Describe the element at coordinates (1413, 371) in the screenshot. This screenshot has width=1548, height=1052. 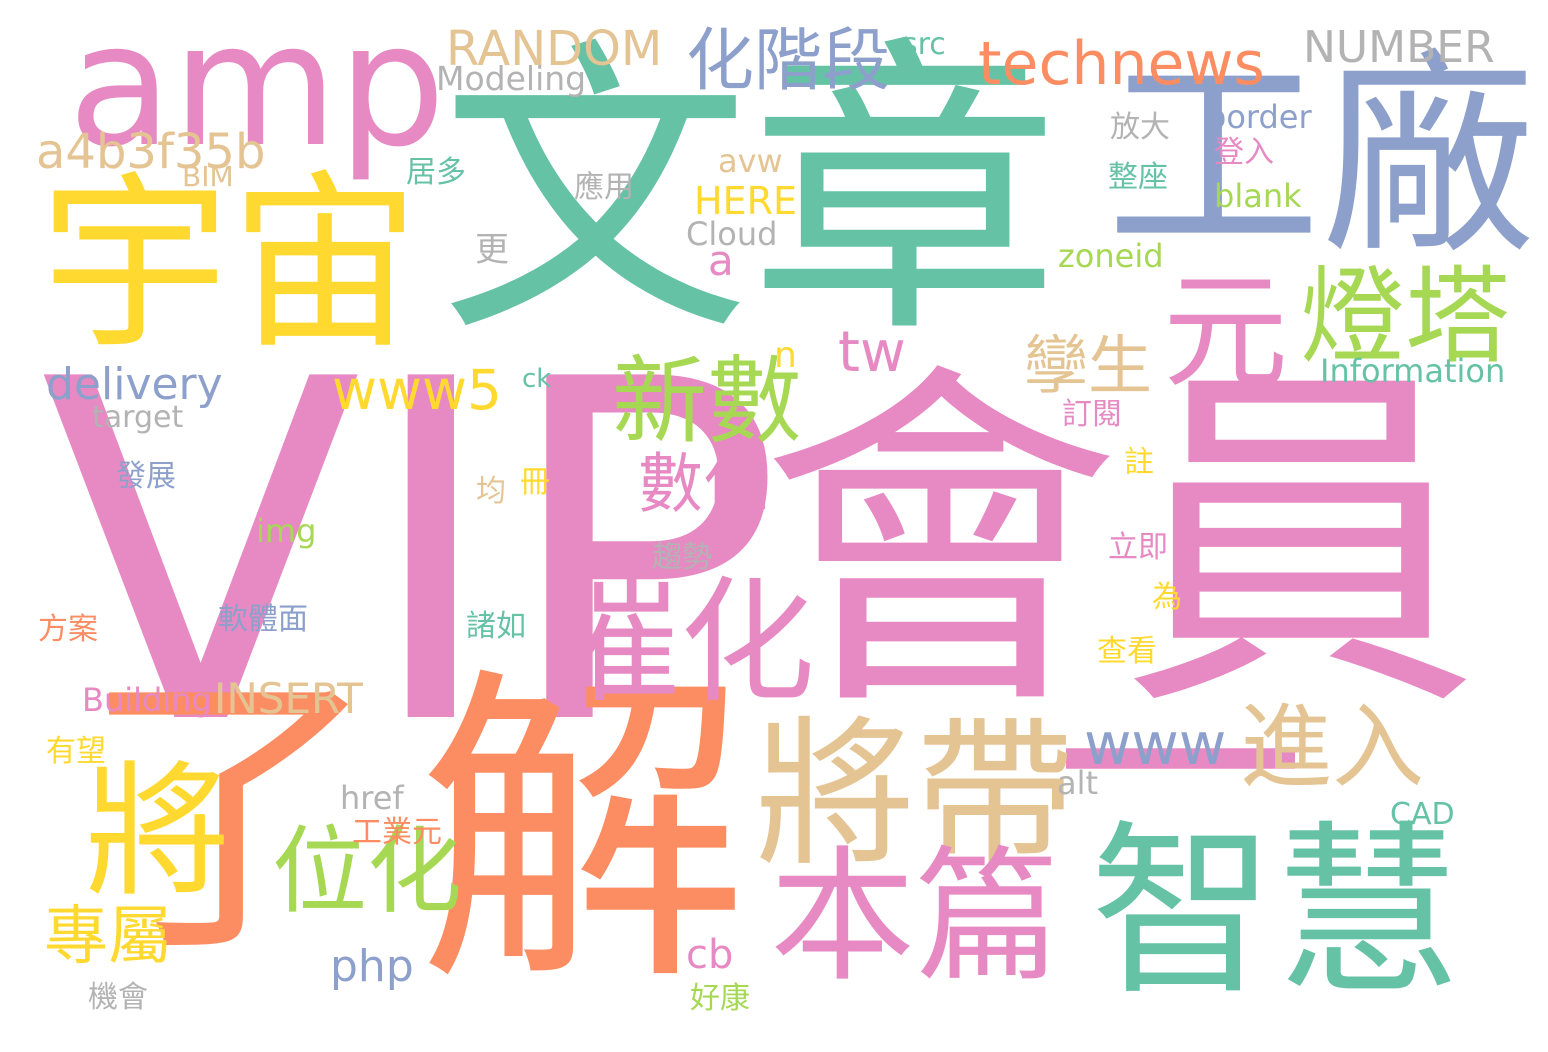
I see `word-information: Information` at that location.